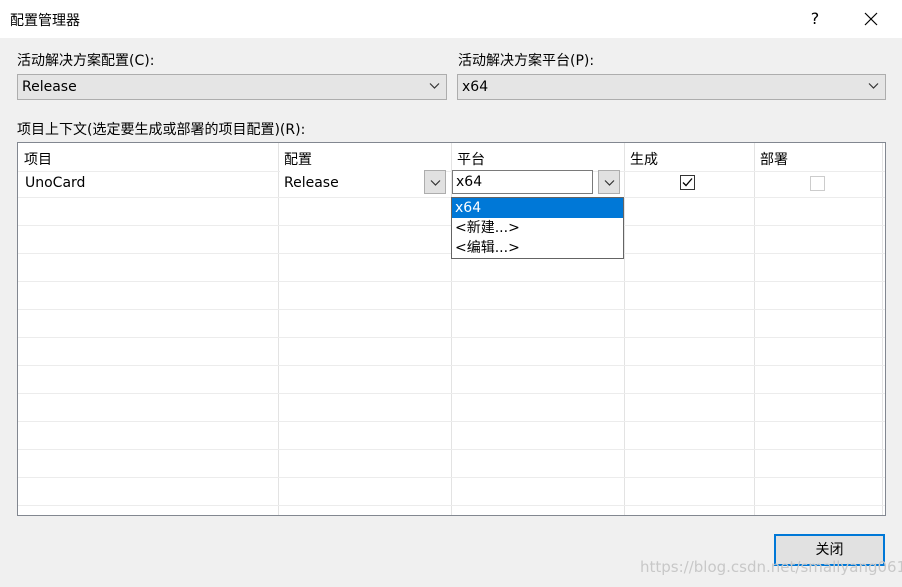 The width and height of the screenshot is (902, 587). I want to click on dropdown-option-edit: <编辑...>, so click(537, 248).